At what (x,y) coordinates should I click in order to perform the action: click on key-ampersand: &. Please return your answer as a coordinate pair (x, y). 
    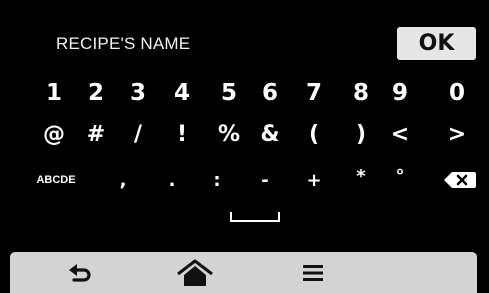
    Looking at the image, I should click on (270, 134).